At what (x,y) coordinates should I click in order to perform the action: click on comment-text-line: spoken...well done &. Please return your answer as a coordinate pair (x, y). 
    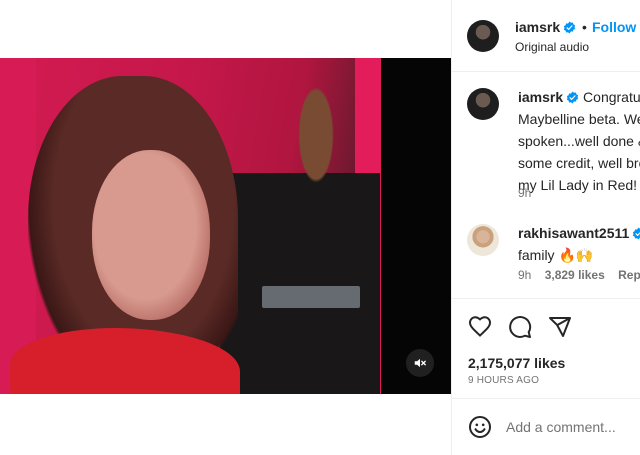
    Looking at the image, I should click on (579, 141).